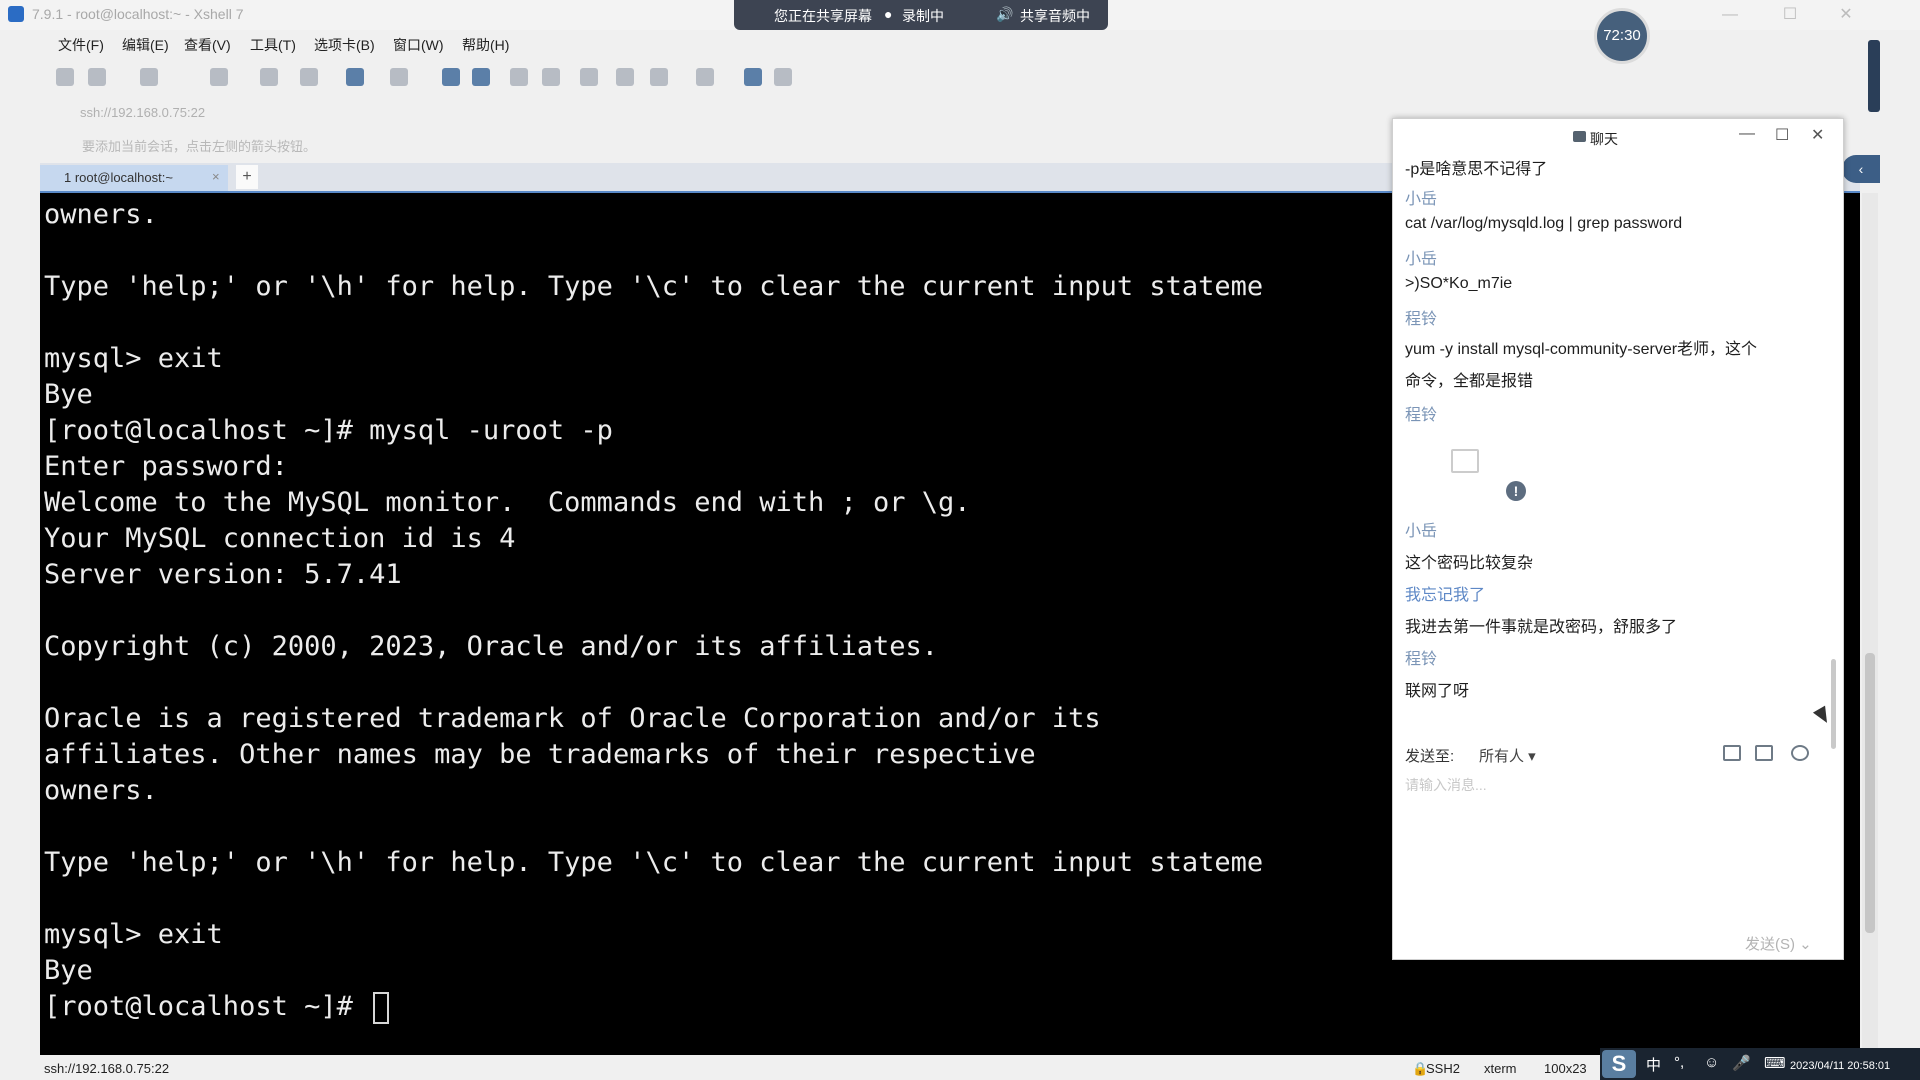 The width and height of the screenshot is (1920, 1080). Describe the element at coordinates (1430, 756) in the screenshot. I see `send-to-label: 发送至:` at that location.